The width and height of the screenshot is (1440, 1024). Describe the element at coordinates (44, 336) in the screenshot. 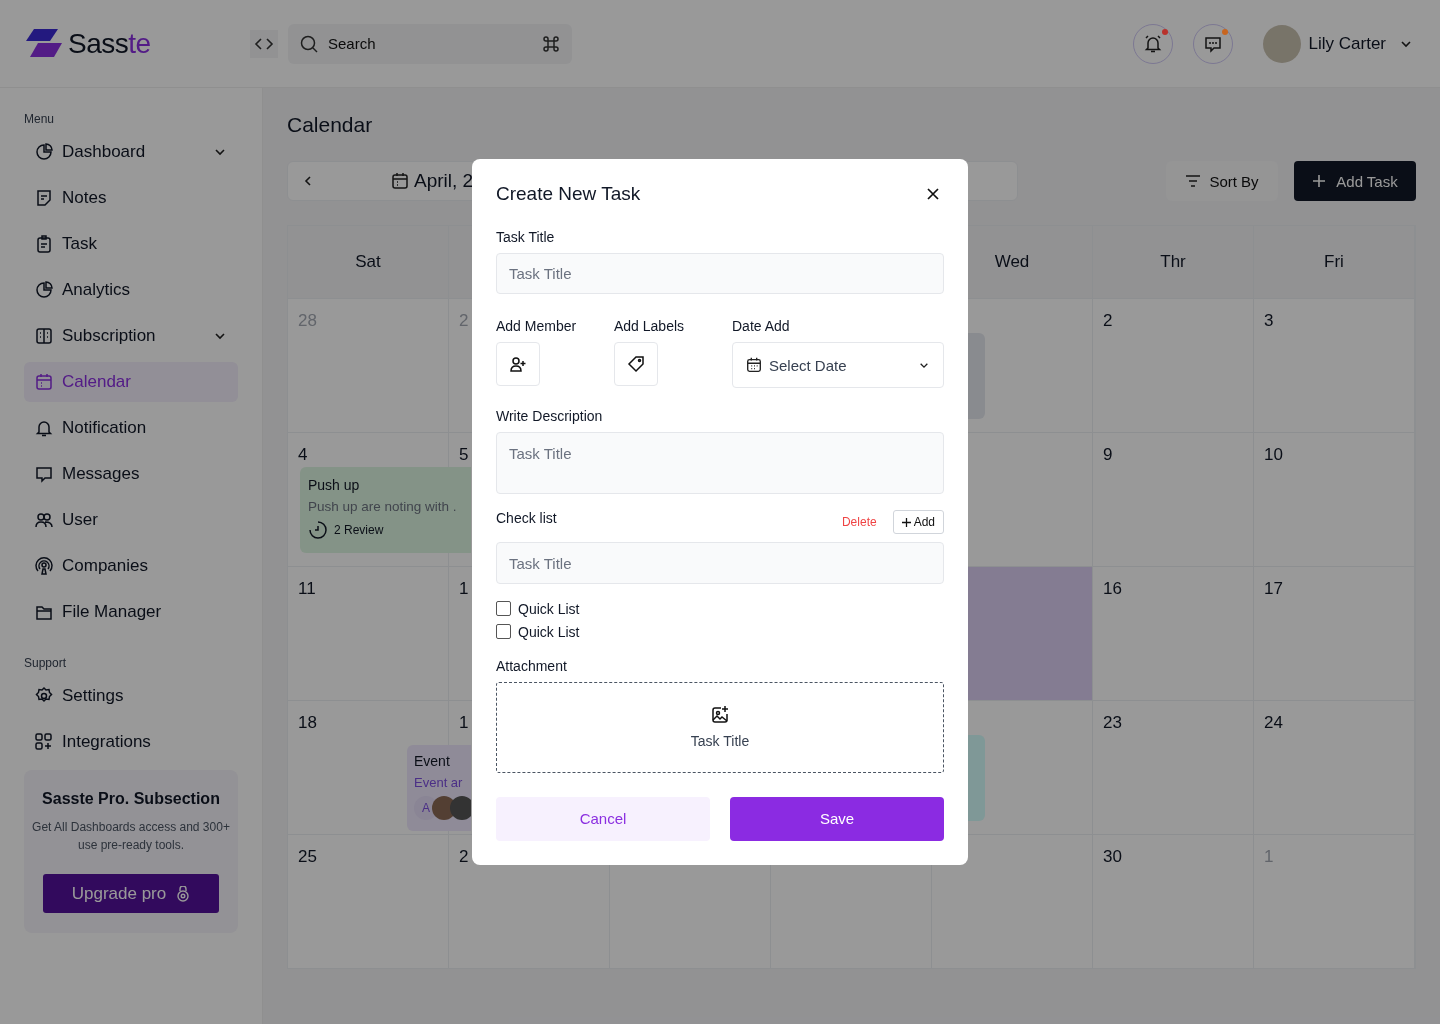

I see `subscription-icon` at that location.